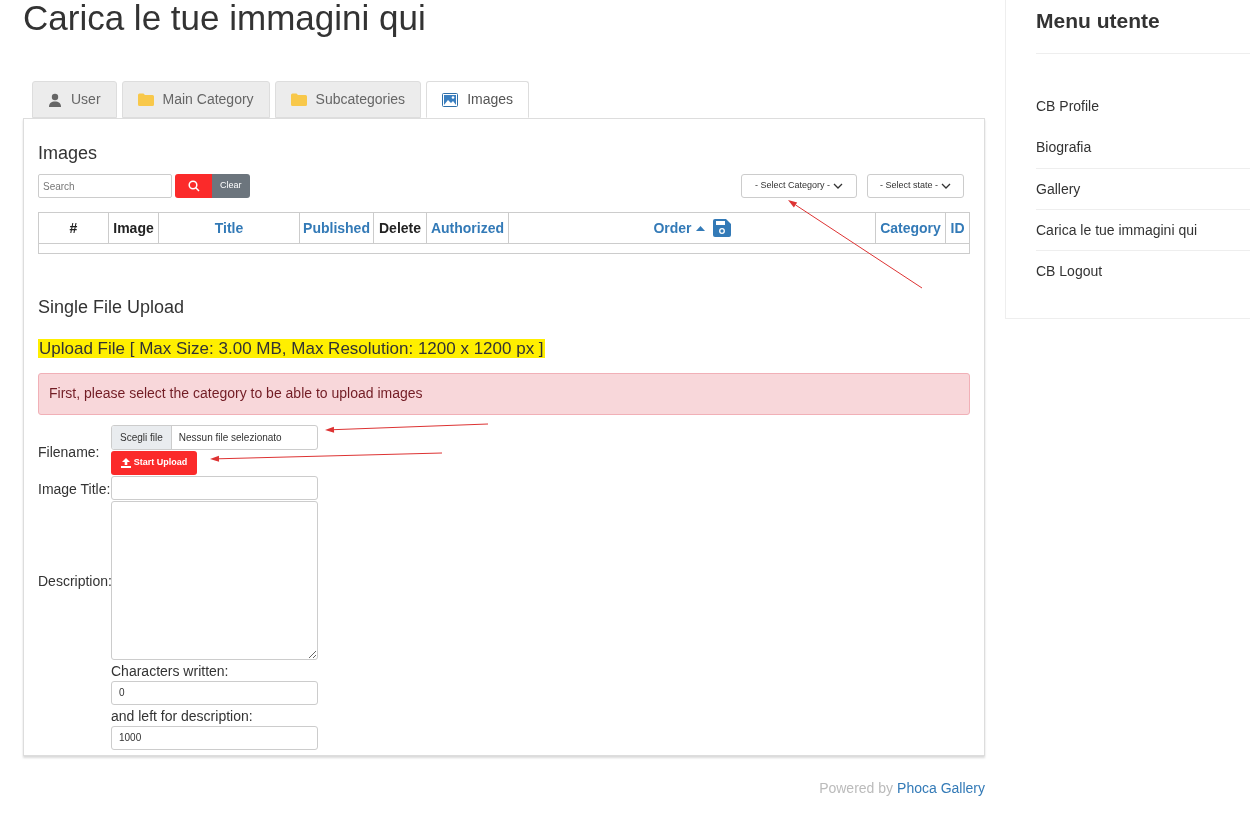  Describe the element at coordinates (230, 437) in the screenshot. I see `file-status: Nessun file selezionato` at that location.